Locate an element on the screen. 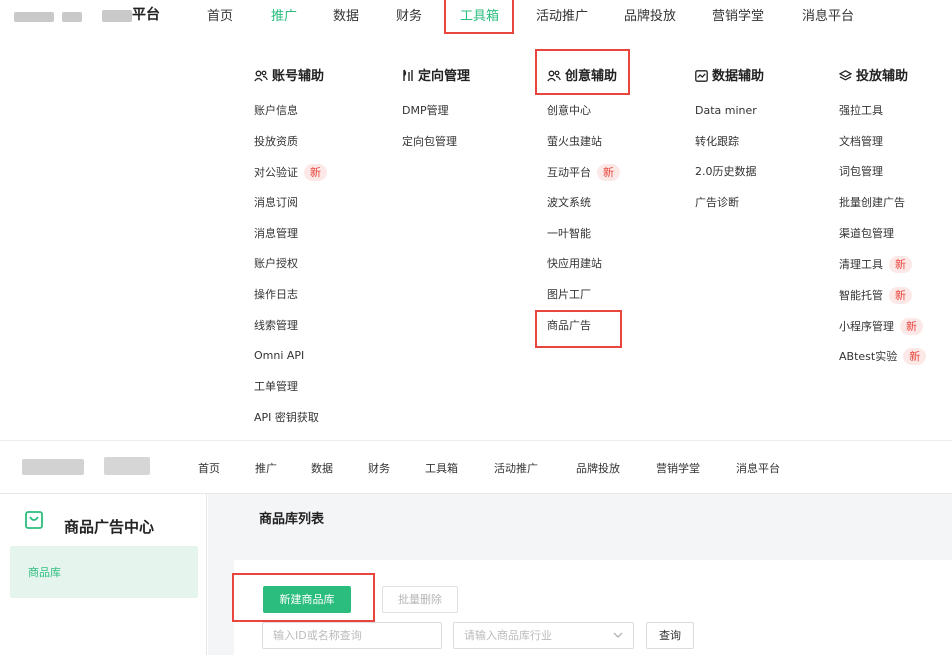 Image resolution: width=952 pixels, height=655 pixels. secondary-navigation-bar: 首页 推广 数据 财务 工具箱 活动推广 品牌投放 营销学堂 消息平台 is located at coordinates (476, 467).